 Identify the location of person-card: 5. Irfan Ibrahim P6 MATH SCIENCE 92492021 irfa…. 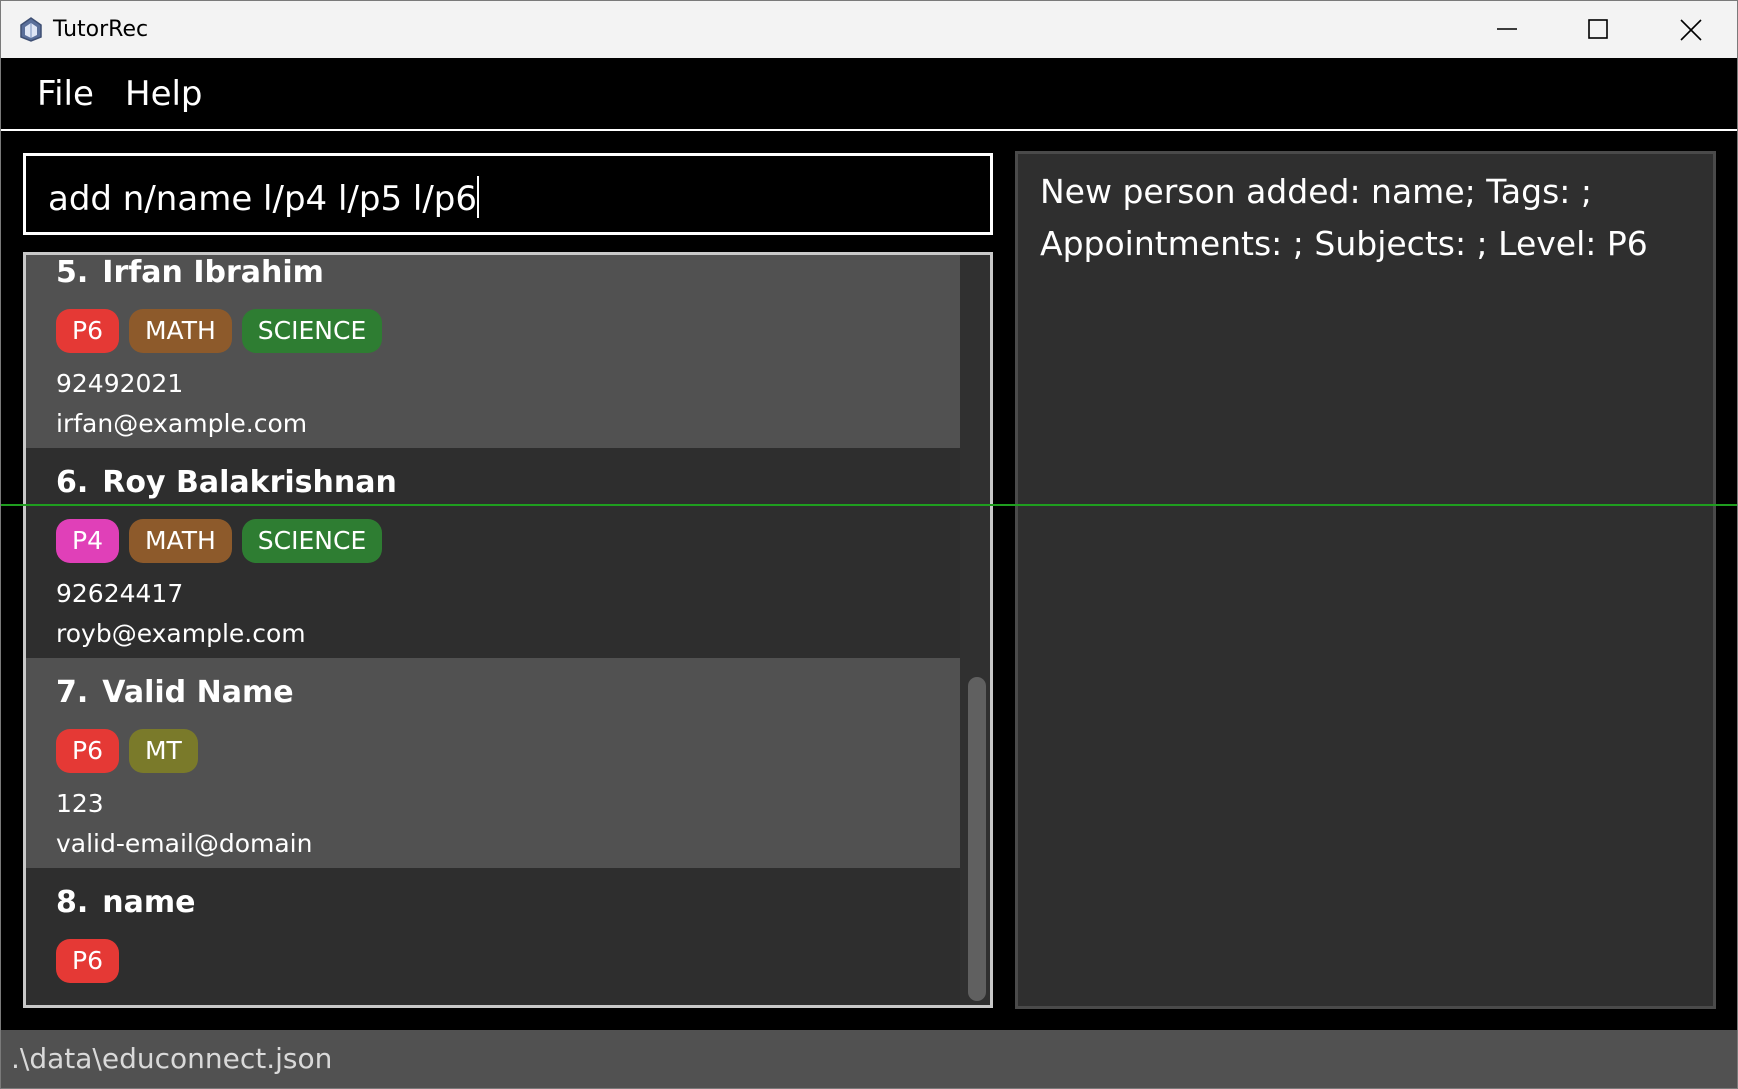
(493, 351).